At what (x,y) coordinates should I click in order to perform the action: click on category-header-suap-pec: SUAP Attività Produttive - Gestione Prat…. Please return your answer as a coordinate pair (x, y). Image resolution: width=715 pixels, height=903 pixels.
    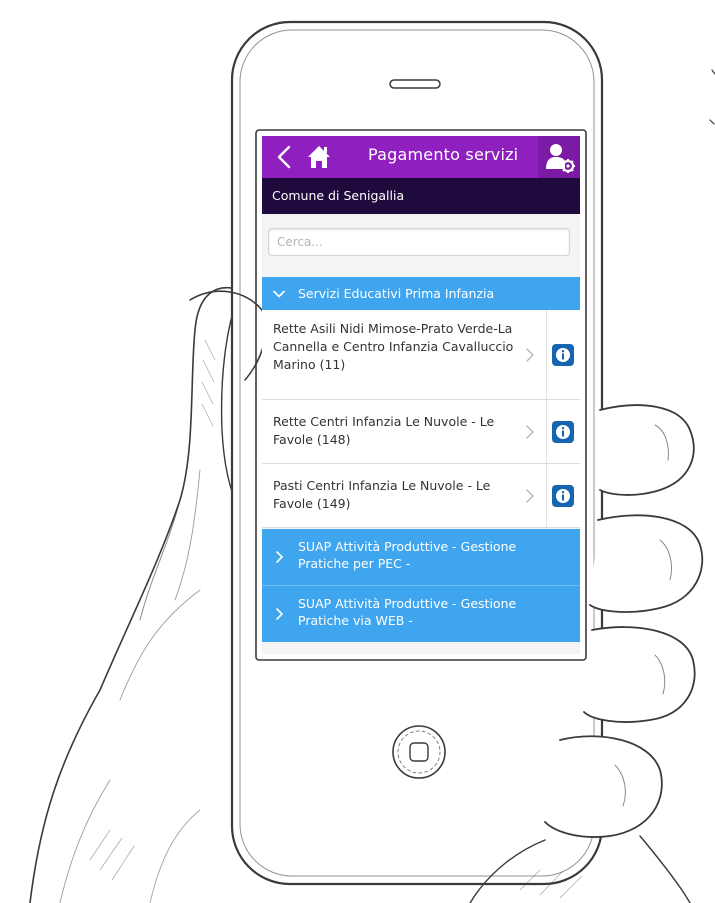
    Looking at the image, I should click on (421, 557).